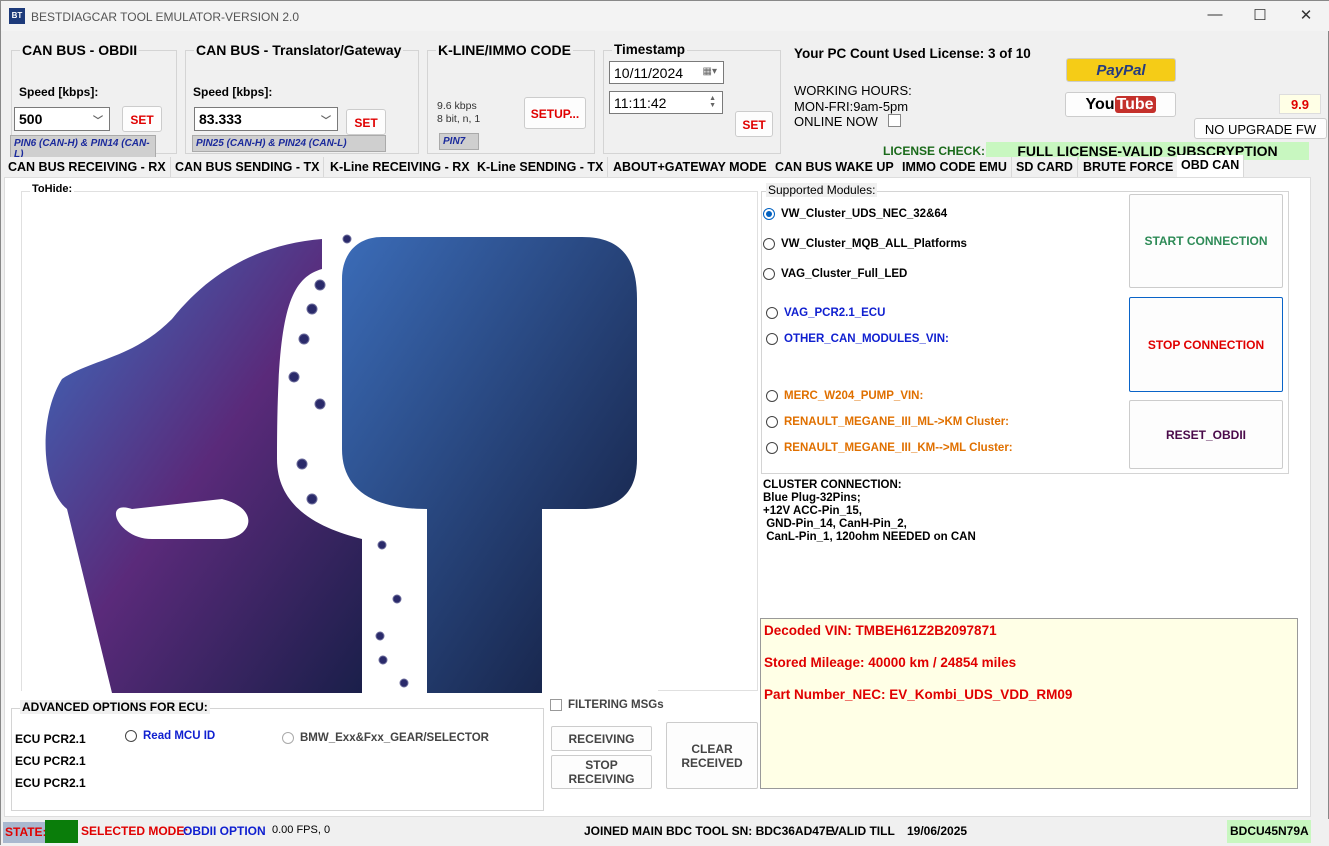  What do you see at coordinates (233, 92) in the screenshot?
I see `gateway-speed-label: Speed [kbps]:` at bounding box center [233, 92].